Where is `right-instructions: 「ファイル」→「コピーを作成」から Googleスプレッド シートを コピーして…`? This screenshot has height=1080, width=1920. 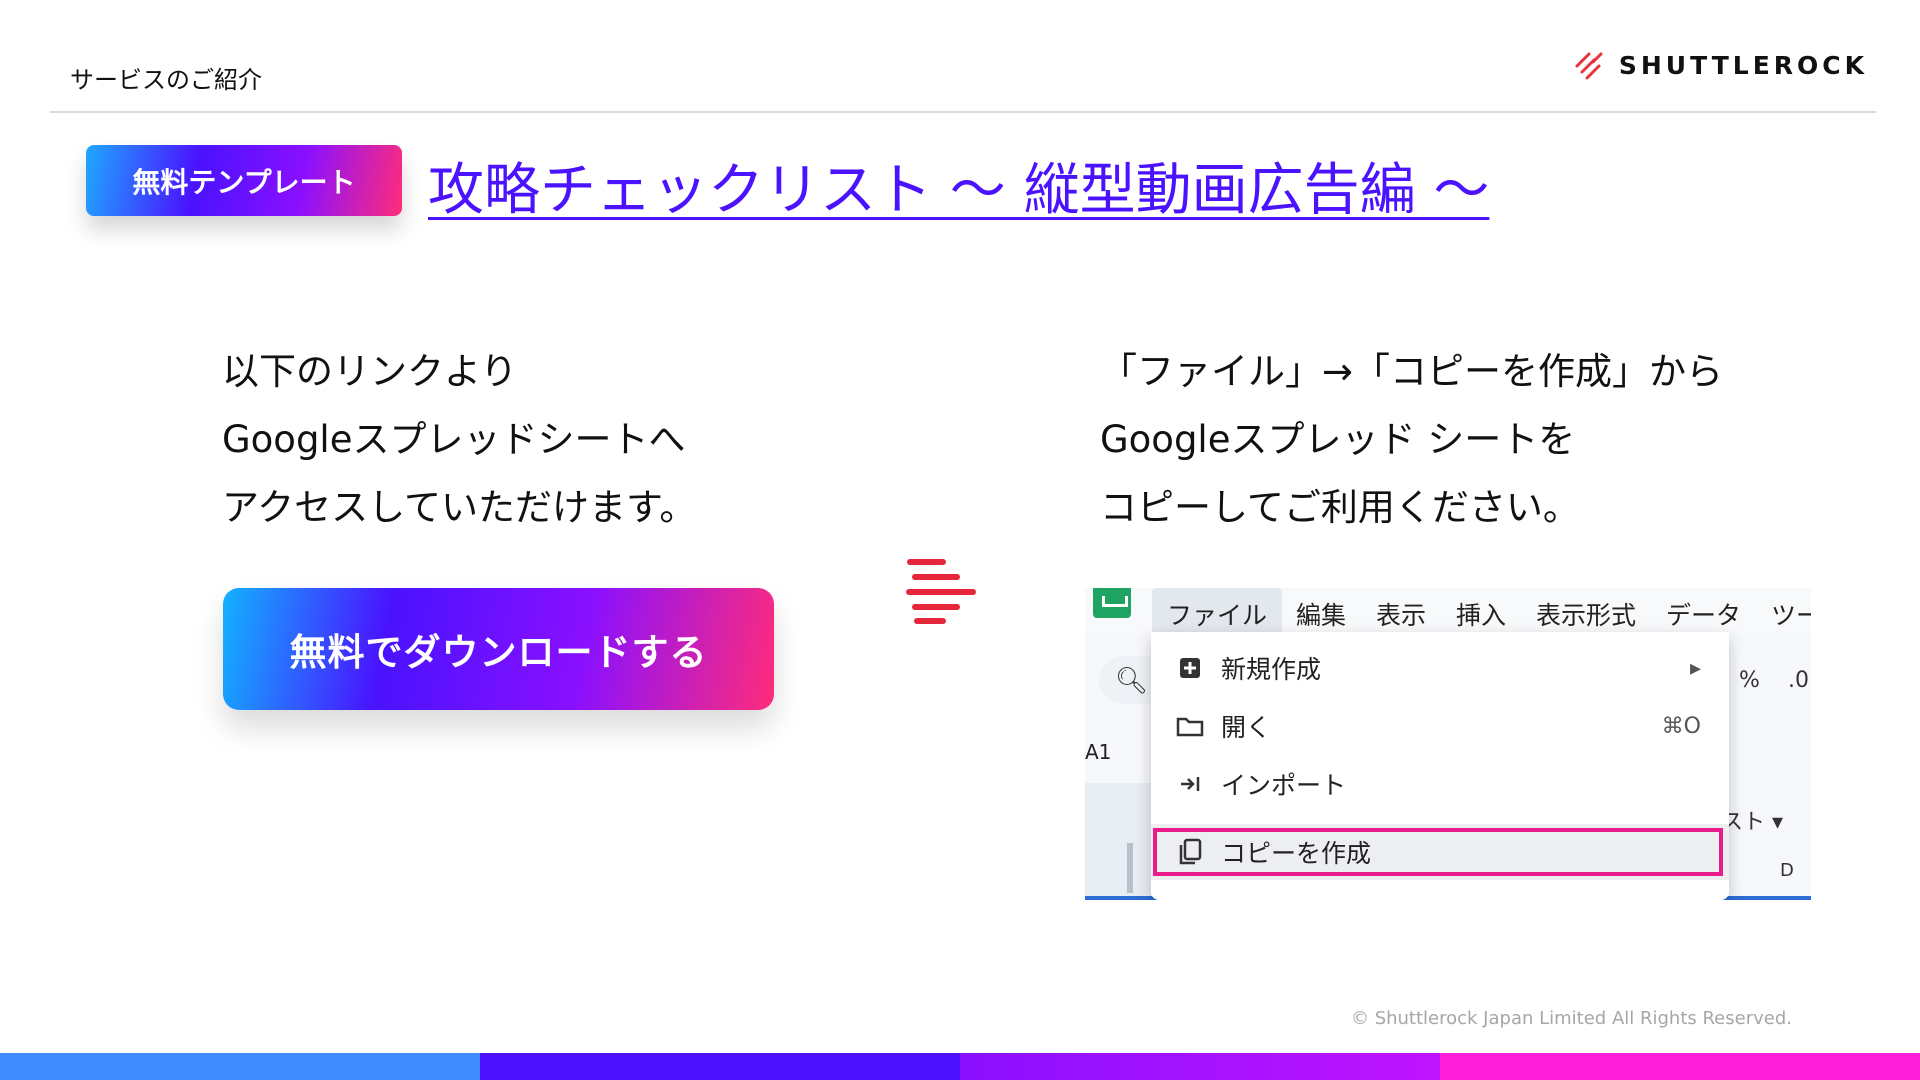
right-instructions: 「ファイル」→「コピーを作成」から Googleスプレッド シートを コピーして… is located at coordinates (1411, 440).